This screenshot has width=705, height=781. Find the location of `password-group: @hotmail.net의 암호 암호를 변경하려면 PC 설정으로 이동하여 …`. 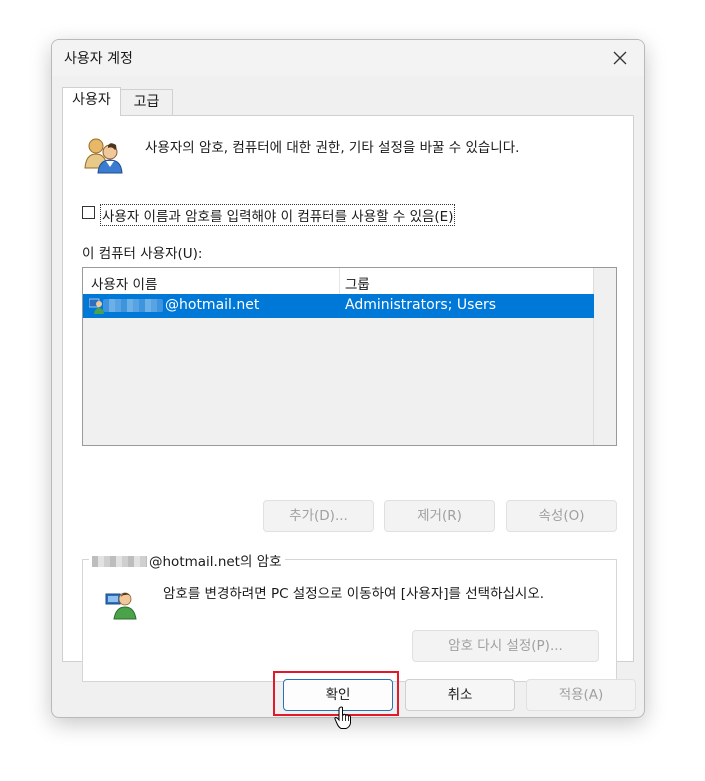

password-group: @hotmail.net의 암호 암호를 변경하려면 PC 설정으로 이동하여 … is located at coordinates (349, 616).